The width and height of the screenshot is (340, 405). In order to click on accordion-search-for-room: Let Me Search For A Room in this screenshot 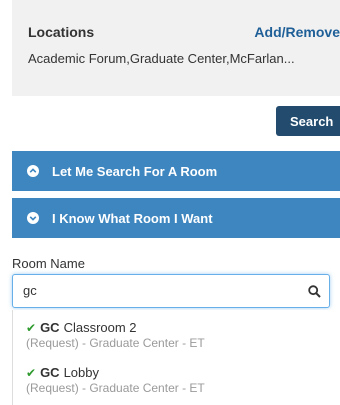, I will do `click(176, 171)`.